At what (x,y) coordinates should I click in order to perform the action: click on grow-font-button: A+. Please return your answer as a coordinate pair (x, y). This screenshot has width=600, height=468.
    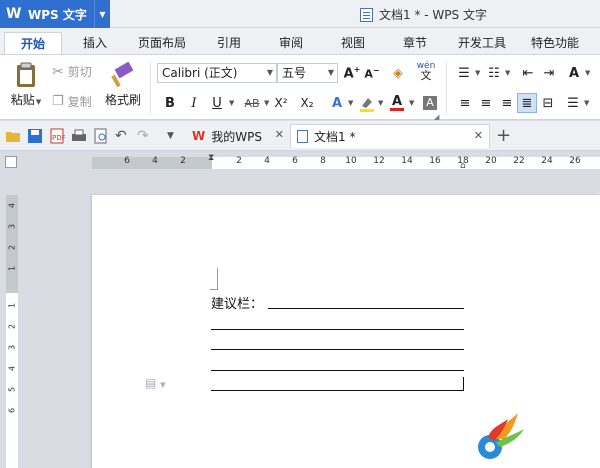
    Looking at the image, I should click on (352, 73).